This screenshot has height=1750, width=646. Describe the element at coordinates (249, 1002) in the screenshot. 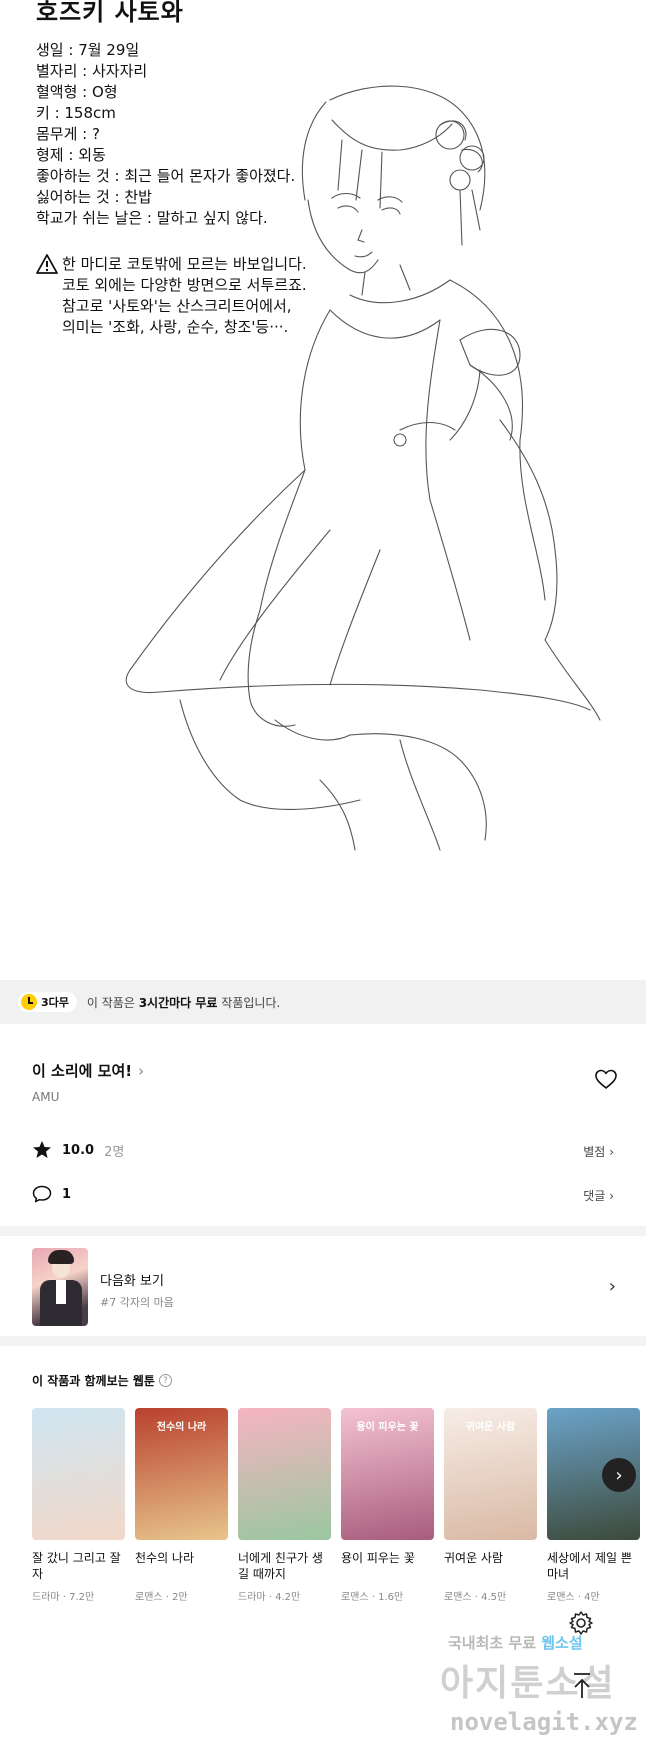

I see `free-info-text-after: 작품입니다.` at that location.